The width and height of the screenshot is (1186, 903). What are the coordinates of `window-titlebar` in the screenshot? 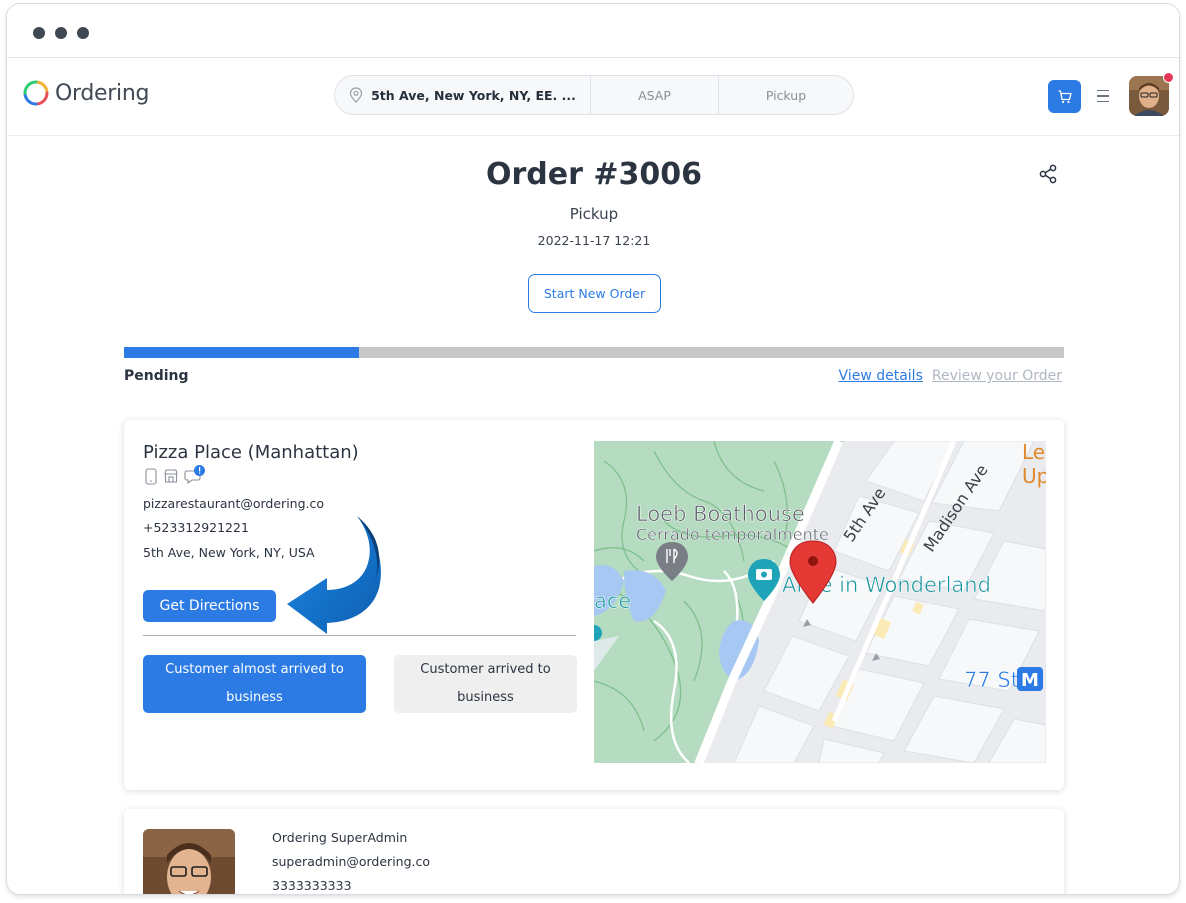 It's located at (593, 31).